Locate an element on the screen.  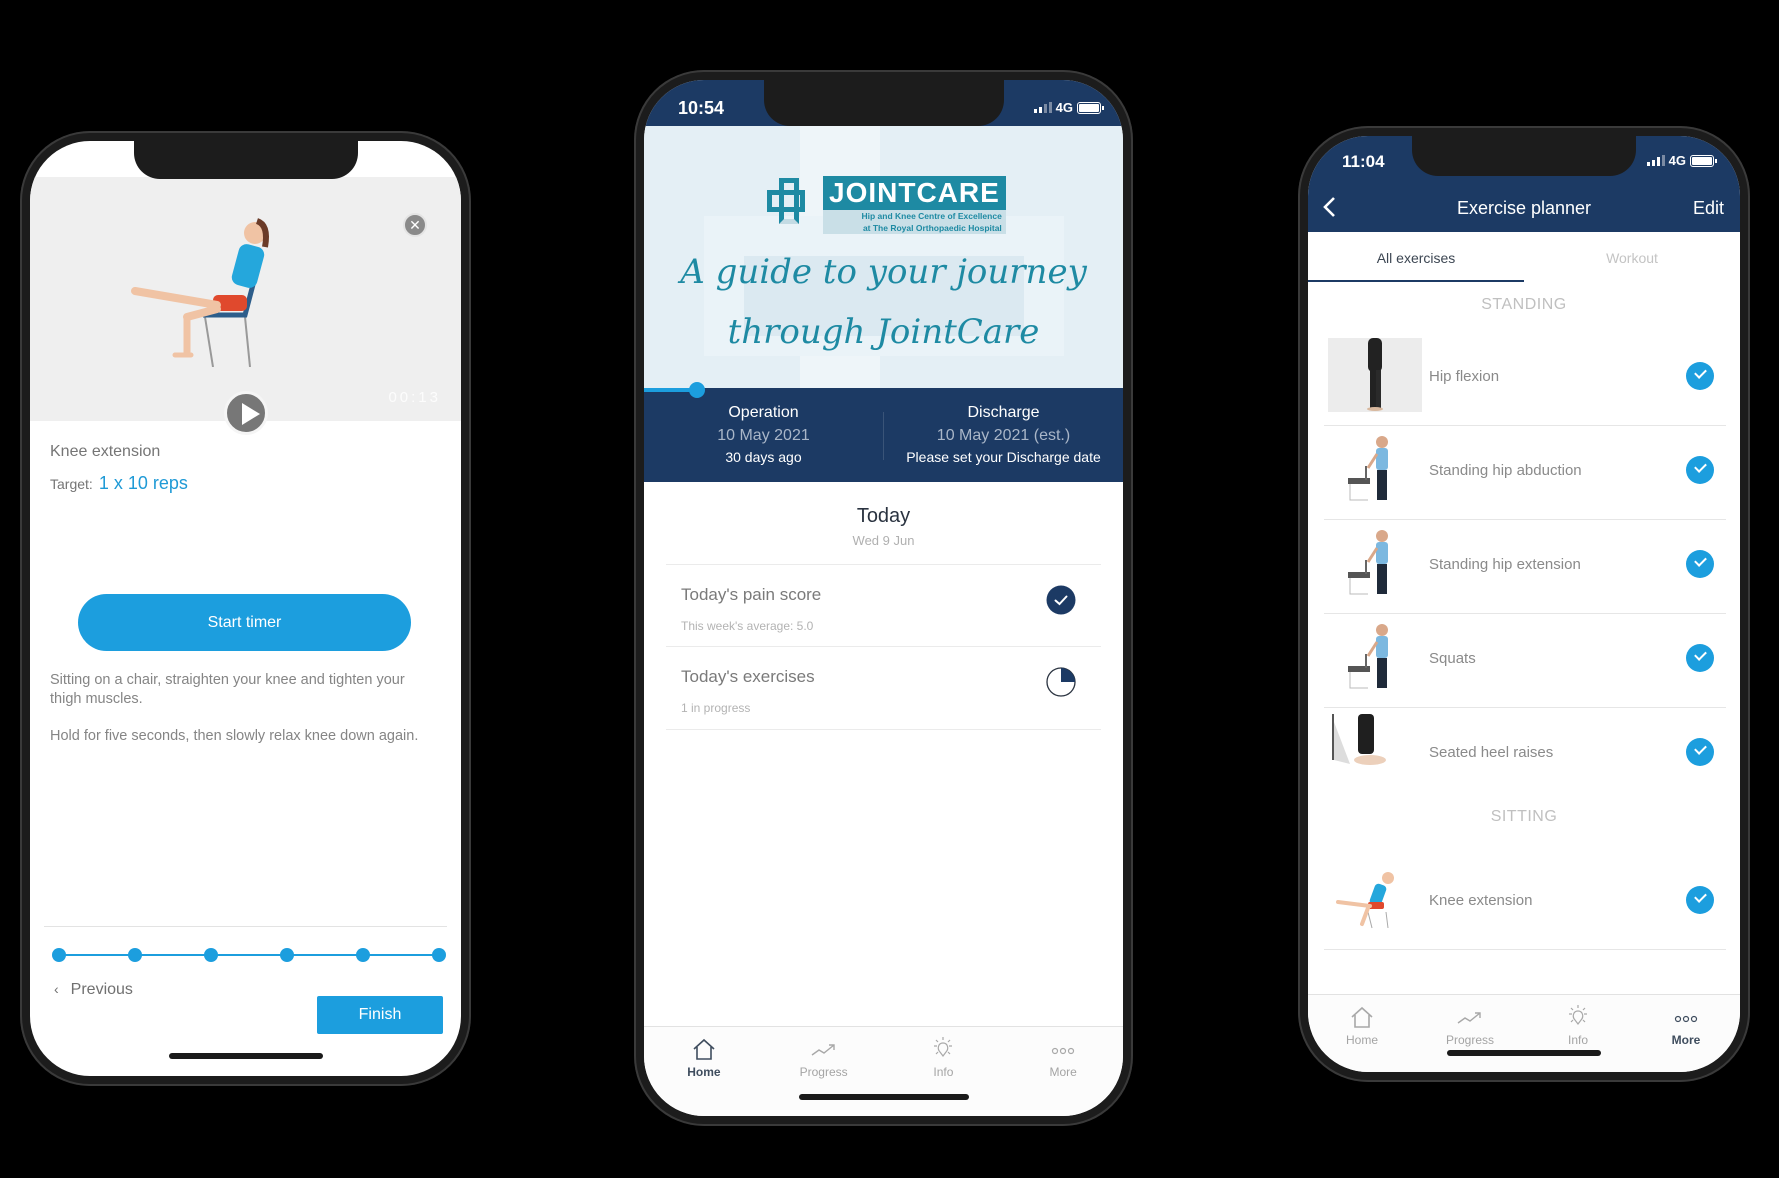
tab-label: Info is located at coordinates (1577, 1040).